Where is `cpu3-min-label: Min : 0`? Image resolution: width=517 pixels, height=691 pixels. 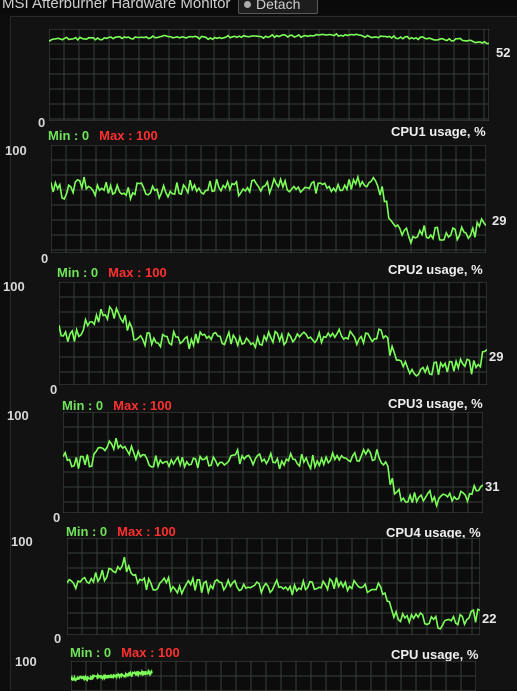 cpu3-min-label: Min : 0 is located at coordinates (83, 405).